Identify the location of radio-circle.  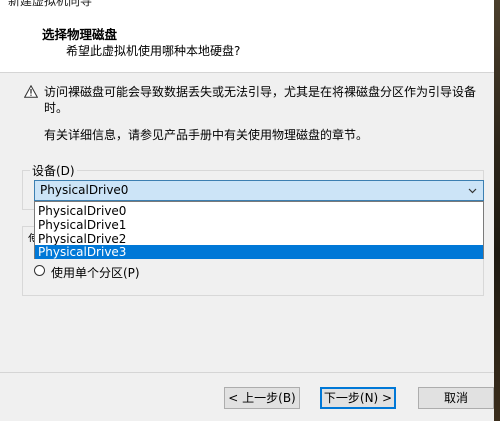
(39, 270).